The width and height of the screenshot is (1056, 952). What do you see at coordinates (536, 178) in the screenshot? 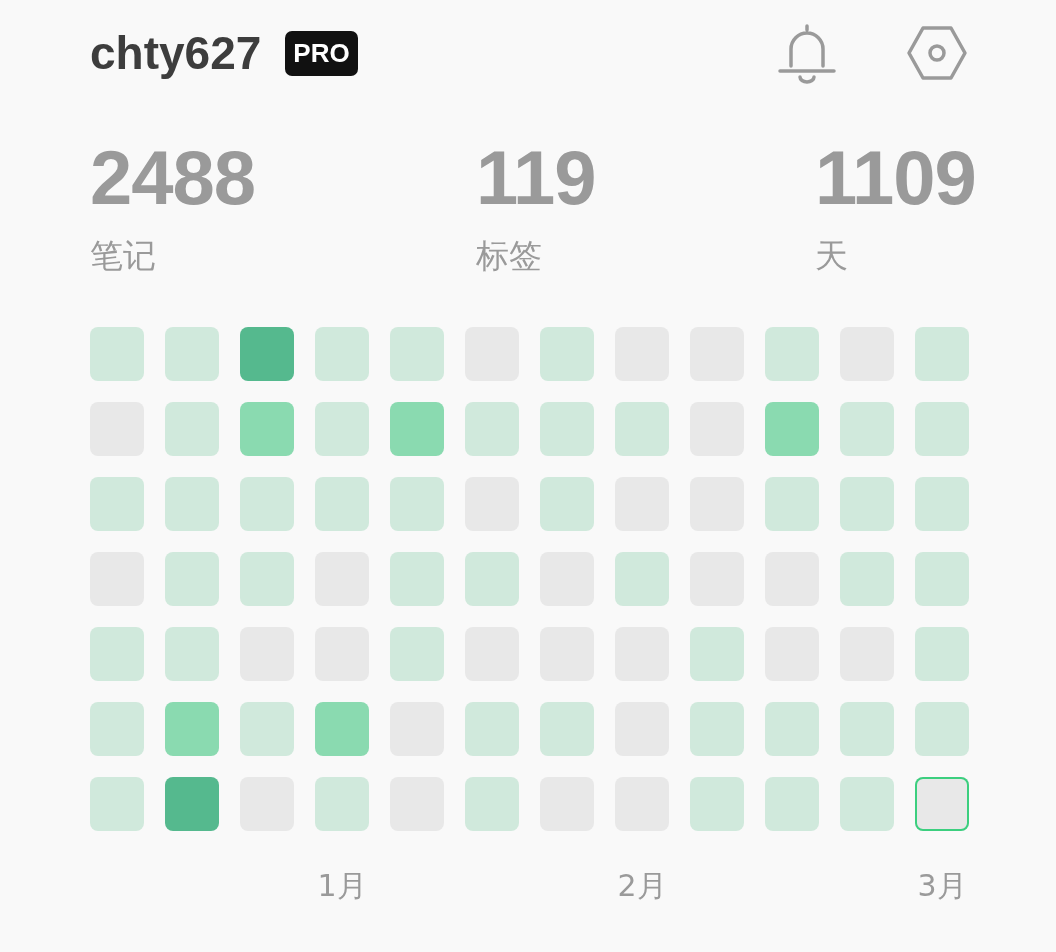
I see `stat-value: 119` at bounding box center [536, 178].